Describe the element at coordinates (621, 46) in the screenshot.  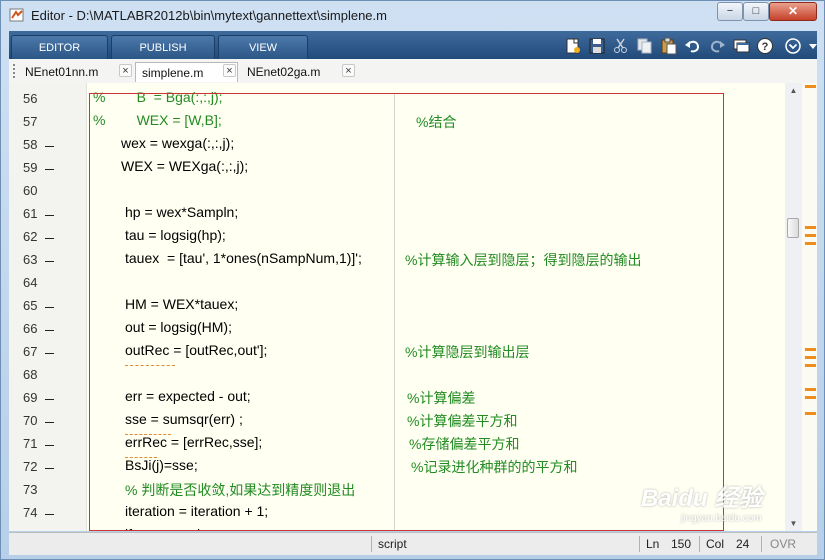
I see `cut-icon` at that location.